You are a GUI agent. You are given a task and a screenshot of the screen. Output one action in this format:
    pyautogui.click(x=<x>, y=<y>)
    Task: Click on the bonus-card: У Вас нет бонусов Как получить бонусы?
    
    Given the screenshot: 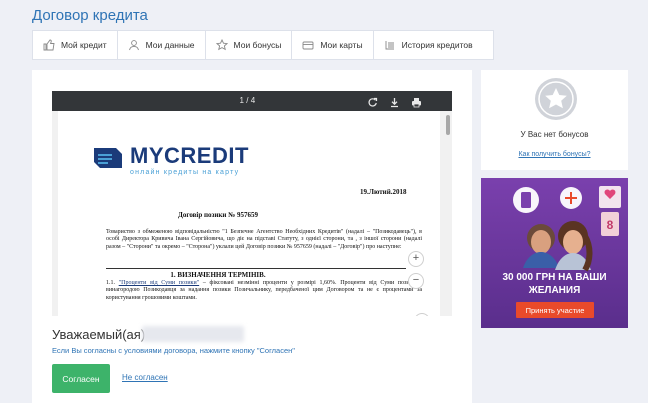 What is the action you would take?
    pyautogui.click(x=554, y=120)
    